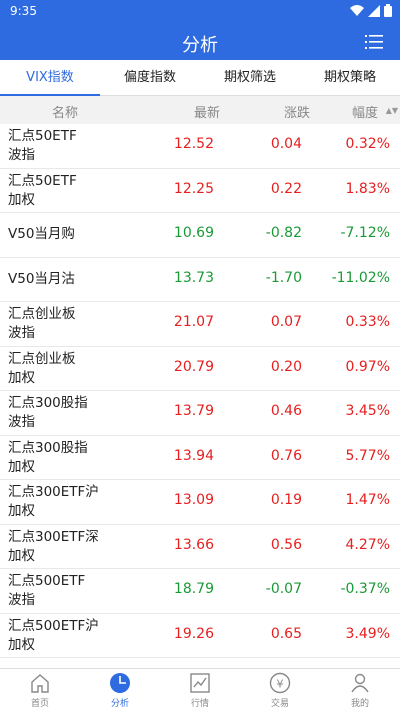 The image size is (400, 710). What do you see at coordinates (350, 77) in the screenshot?
I see `tab-option-strategy: 期权策略` at bounding box center [350, 77].